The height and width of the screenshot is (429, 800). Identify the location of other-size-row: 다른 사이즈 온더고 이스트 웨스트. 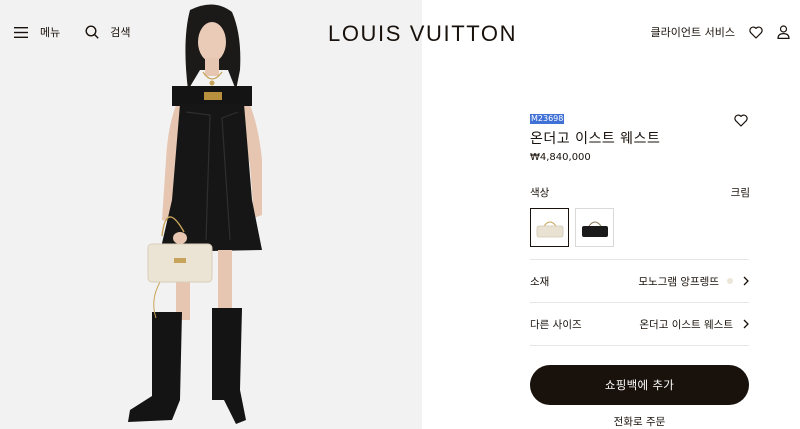
(639, 324).